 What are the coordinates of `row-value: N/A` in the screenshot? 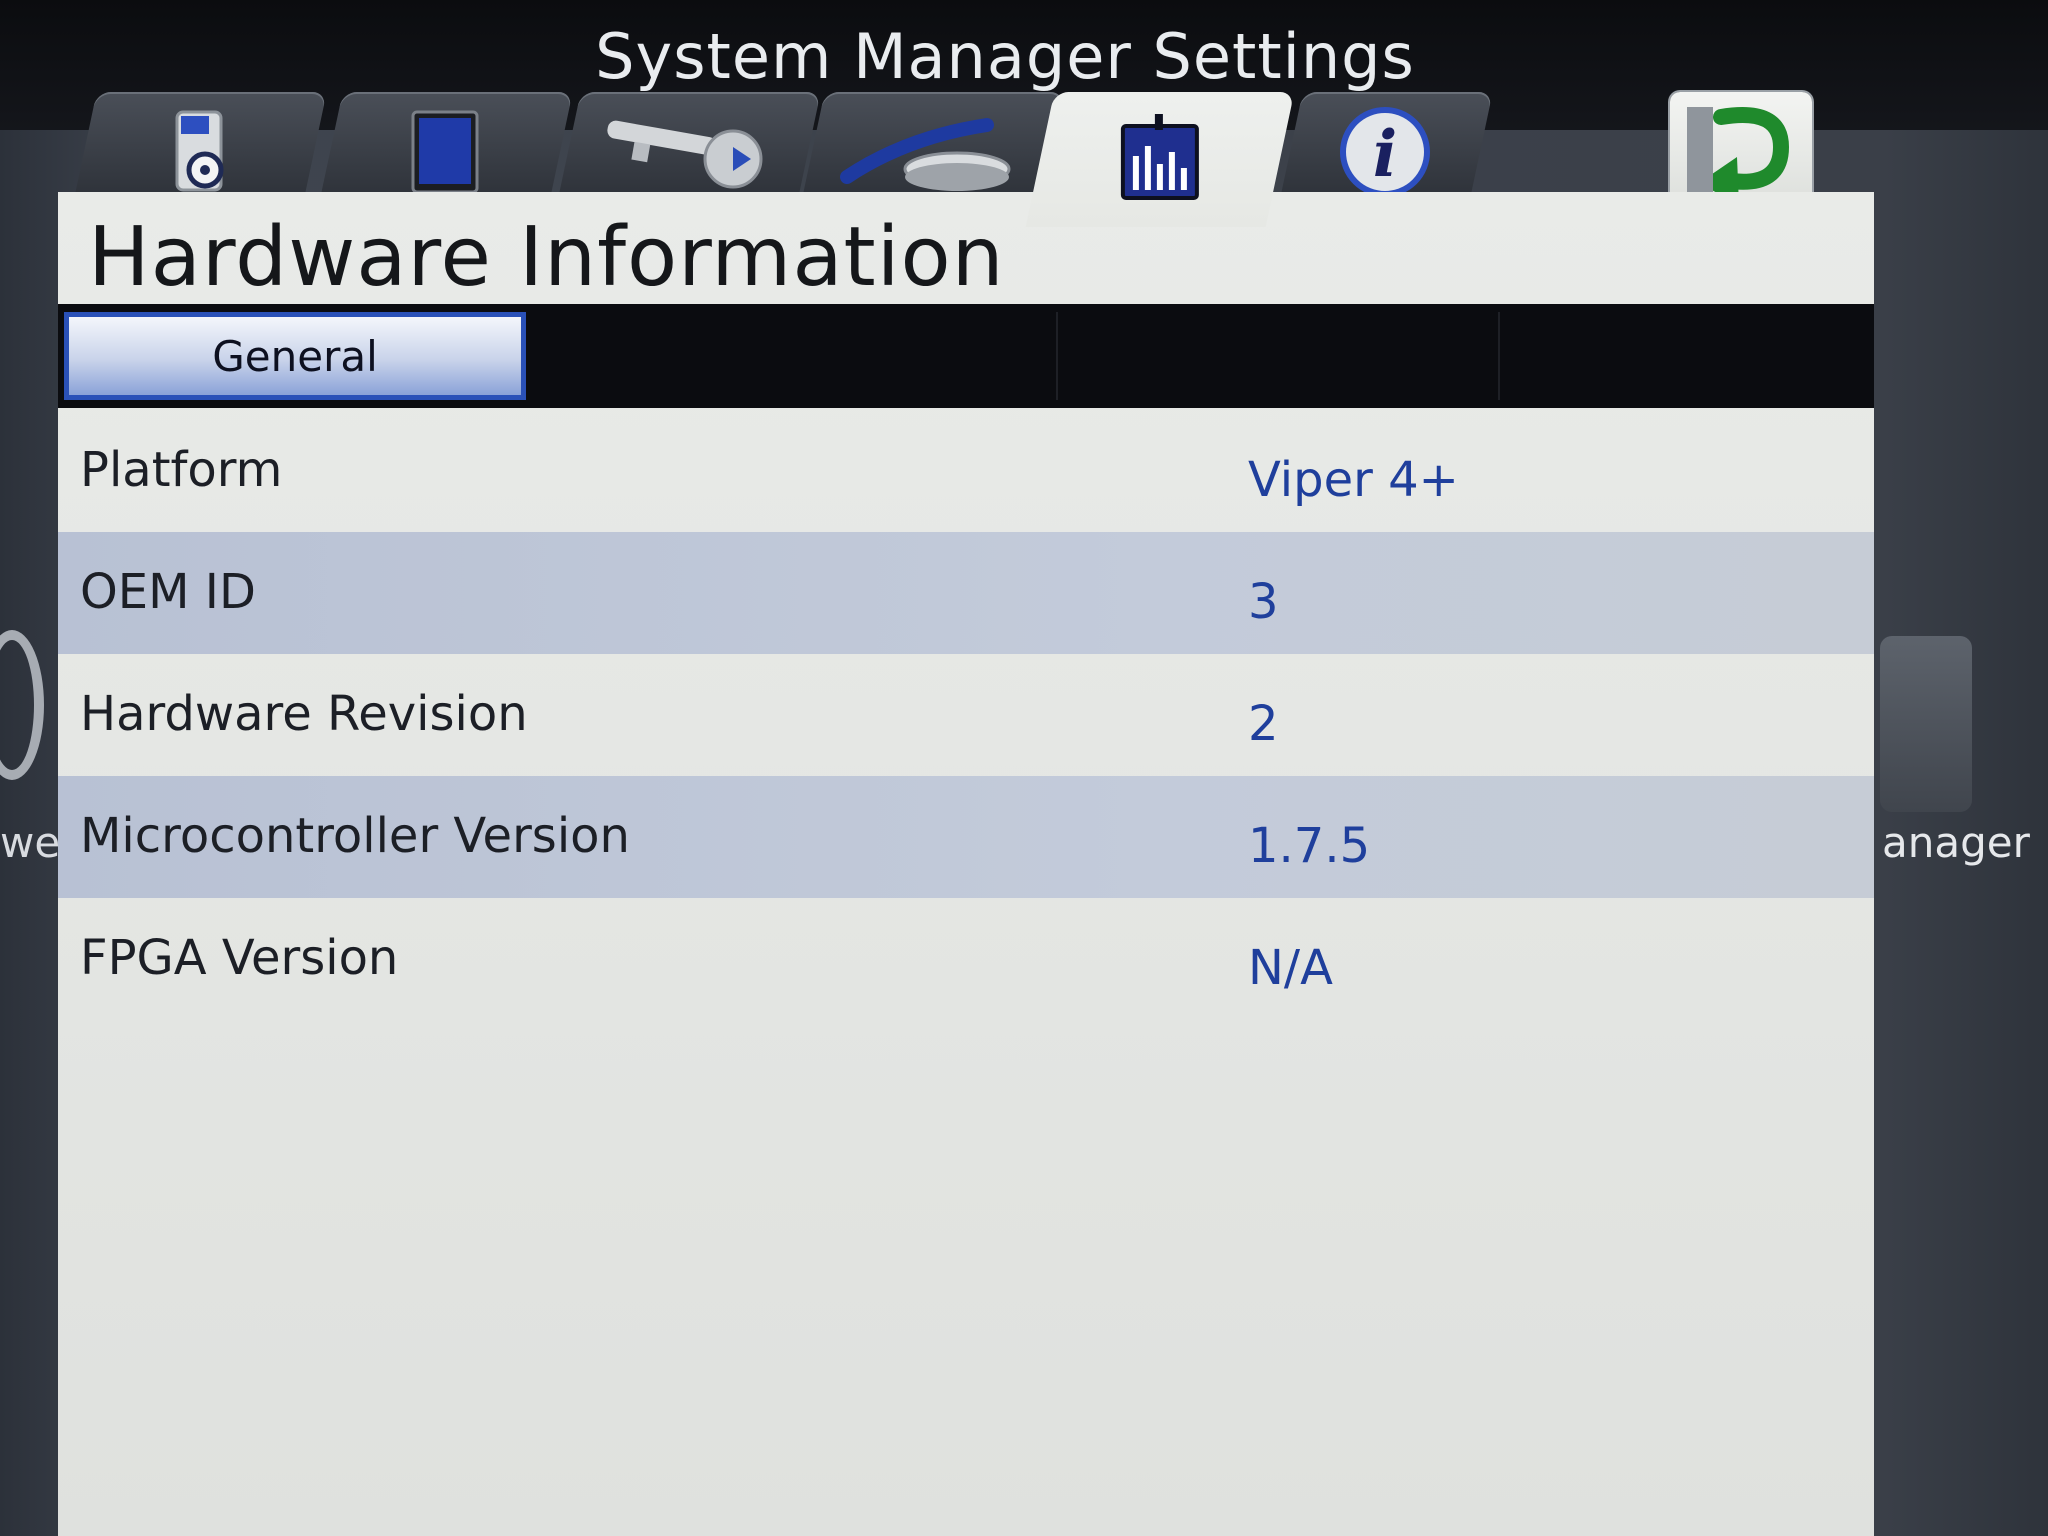 It's located at (1290, 968).